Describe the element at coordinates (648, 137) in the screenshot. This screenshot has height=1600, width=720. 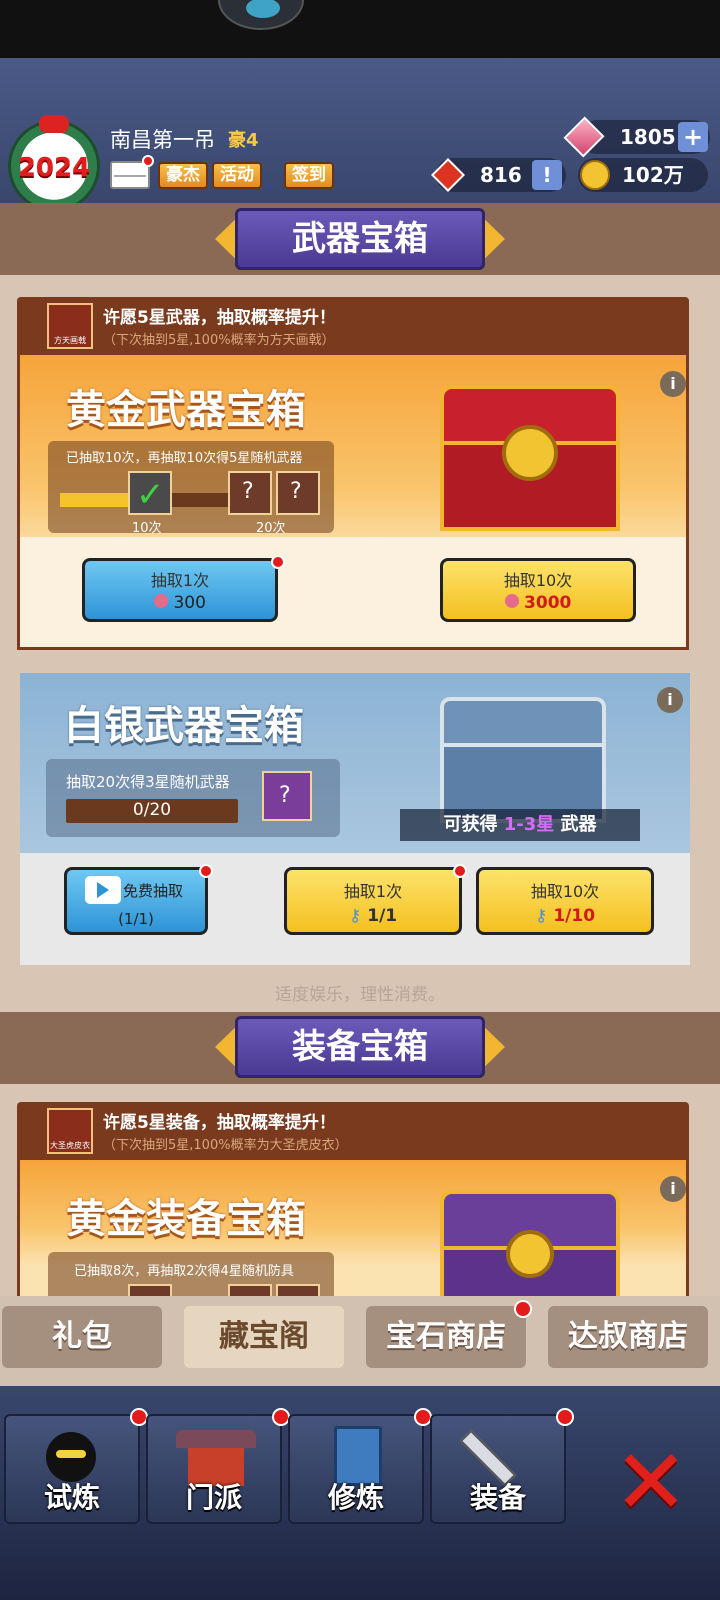
I see `gem-value: 1805` at that location.